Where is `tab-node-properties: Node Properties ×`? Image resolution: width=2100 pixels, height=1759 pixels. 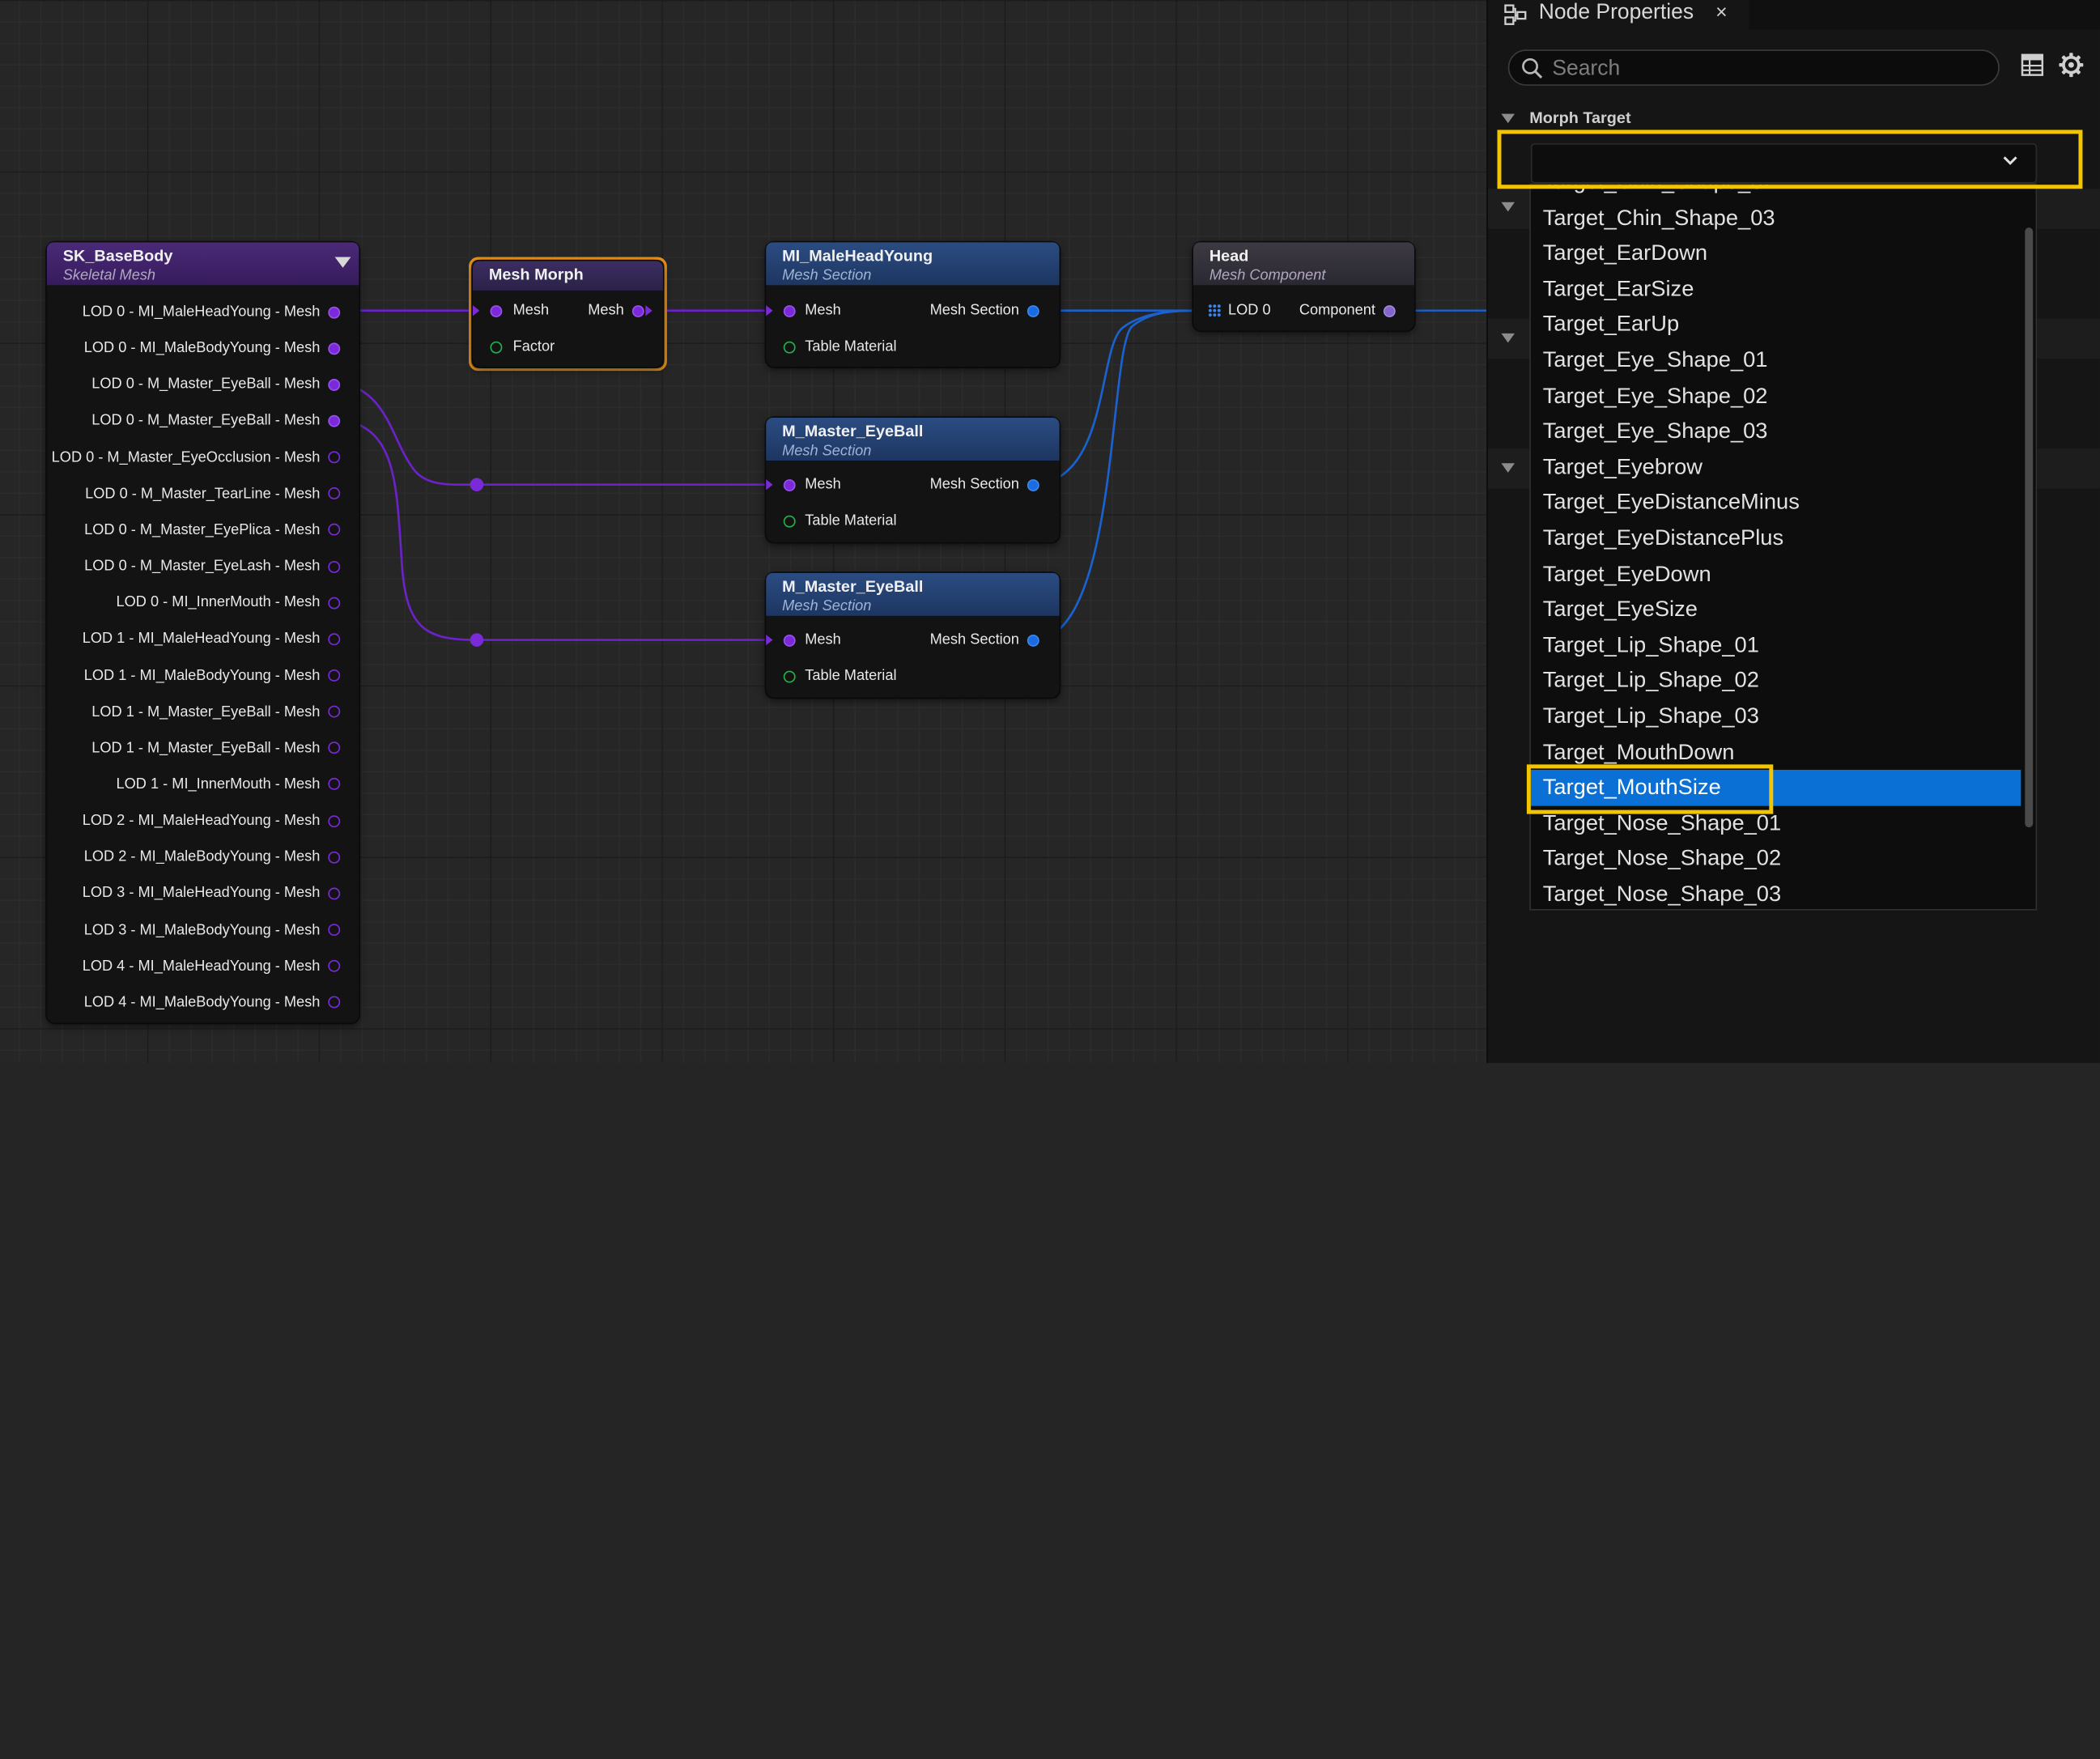 tab-node-properties: Node Properties × is located at coordinates (1618, 15).